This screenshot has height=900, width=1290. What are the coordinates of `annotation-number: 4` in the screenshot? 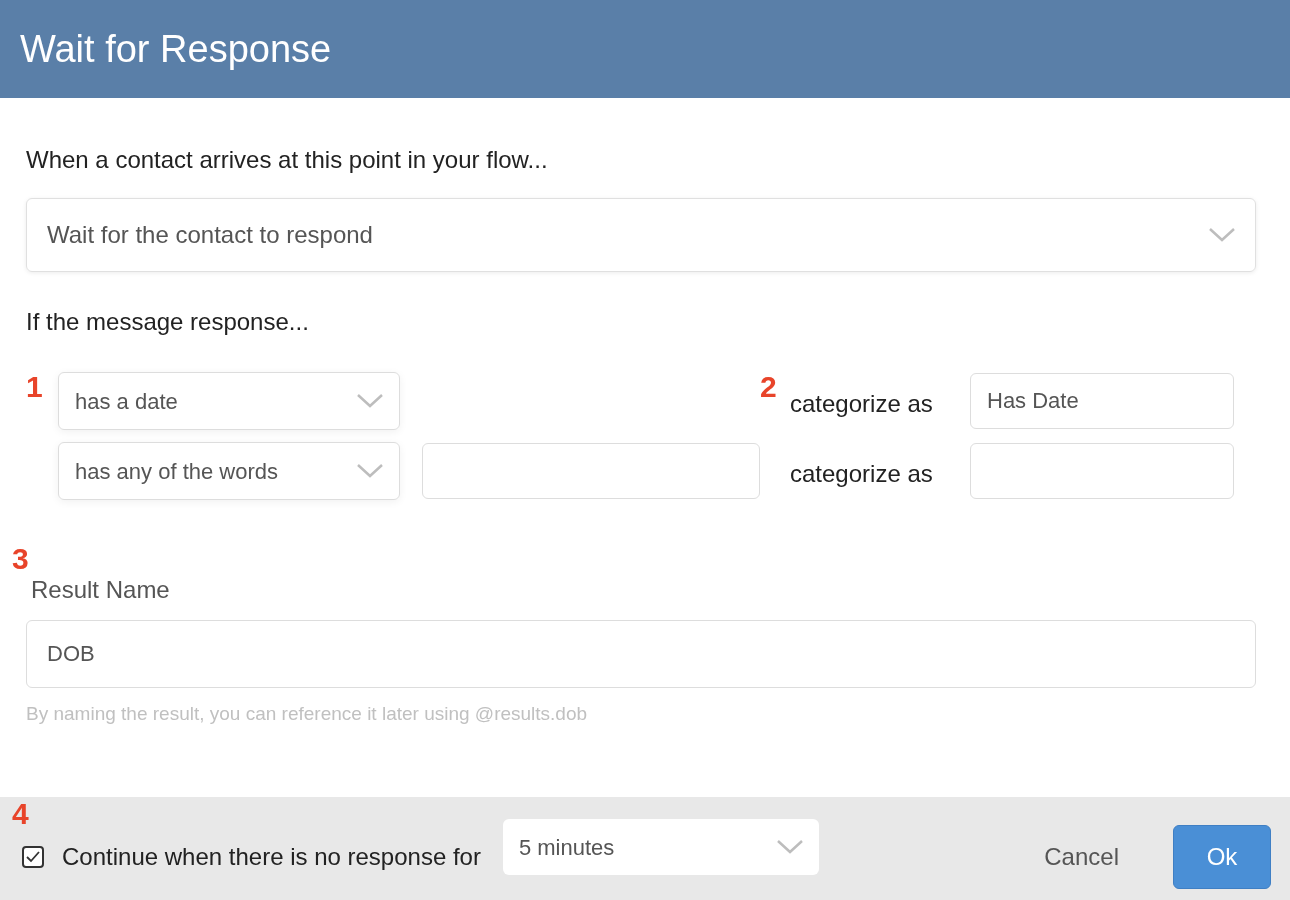 It's located at (20, 813).